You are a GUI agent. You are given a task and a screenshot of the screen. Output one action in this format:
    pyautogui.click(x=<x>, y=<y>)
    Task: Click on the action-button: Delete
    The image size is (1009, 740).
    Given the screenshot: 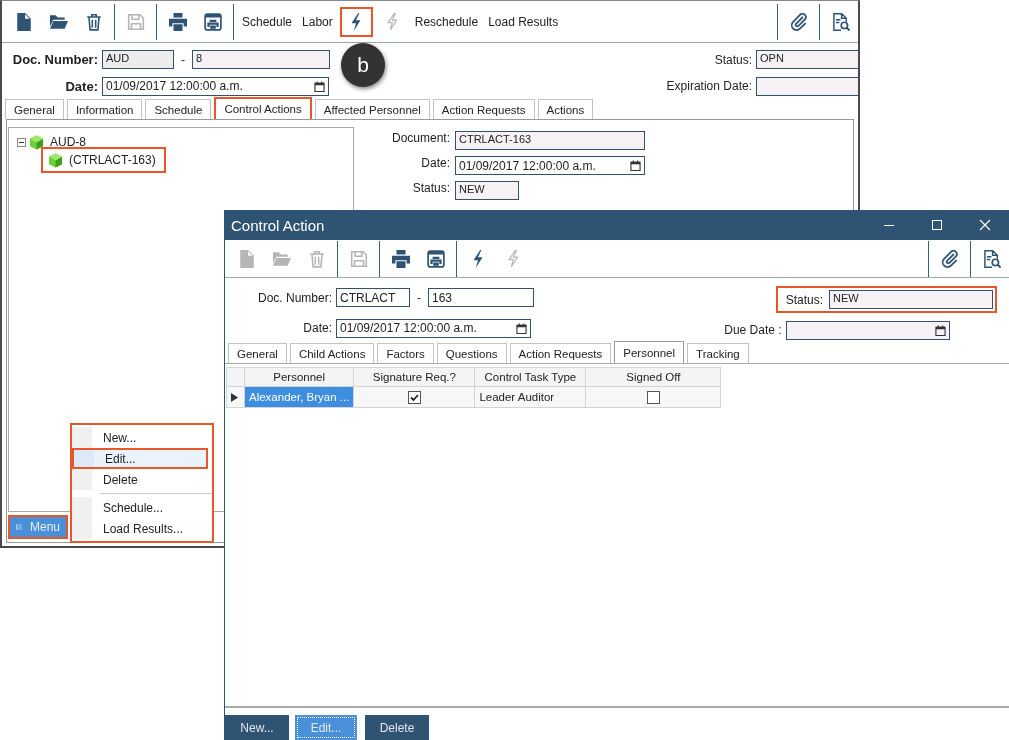 What is the action you would take?
    pyautogui.click(x=397, y=727)
    